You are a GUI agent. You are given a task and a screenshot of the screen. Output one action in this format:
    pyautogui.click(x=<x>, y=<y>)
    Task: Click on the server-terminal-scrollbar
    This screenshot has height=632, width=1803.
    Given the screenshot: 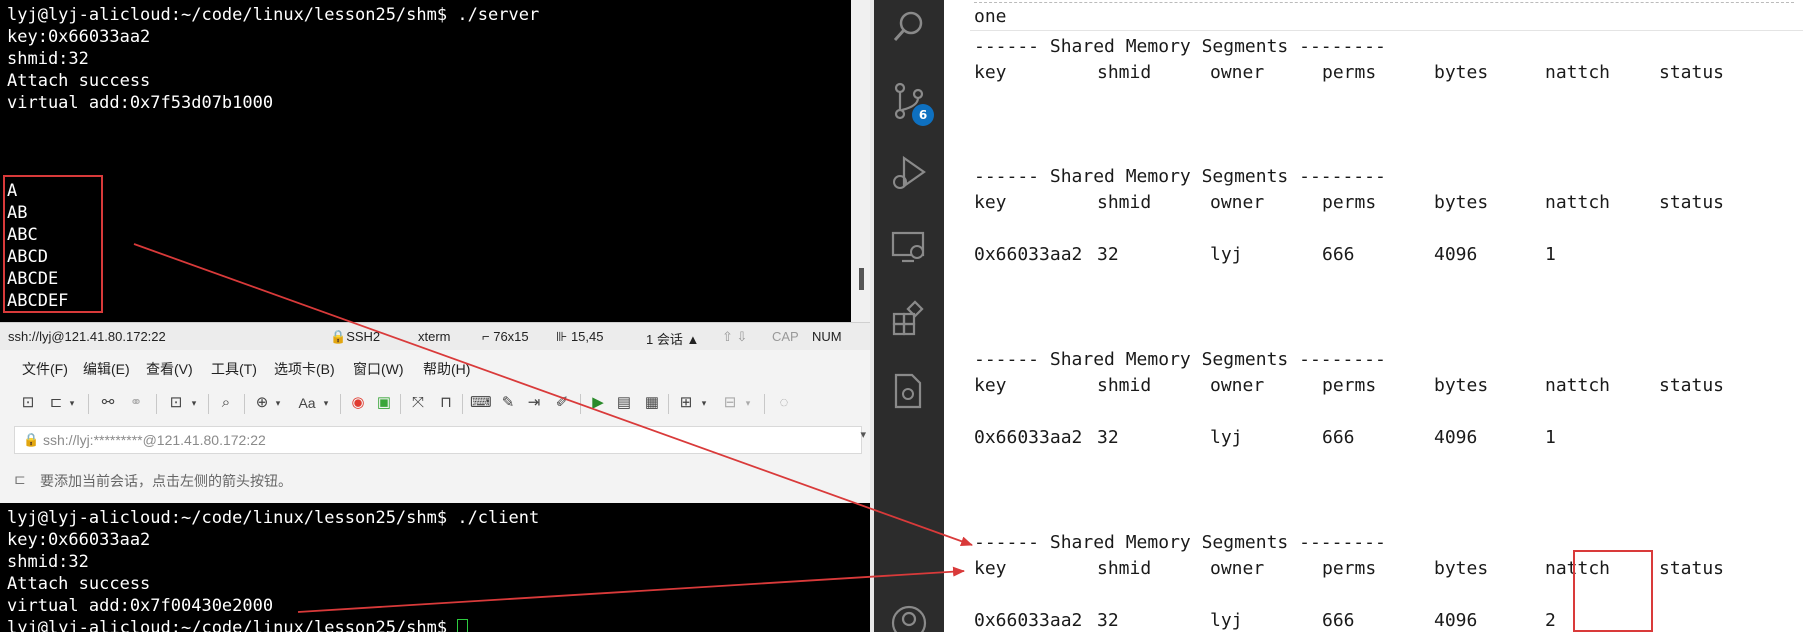 What is the action you would take?
    pyautogui.click(x=860, y=161)
    